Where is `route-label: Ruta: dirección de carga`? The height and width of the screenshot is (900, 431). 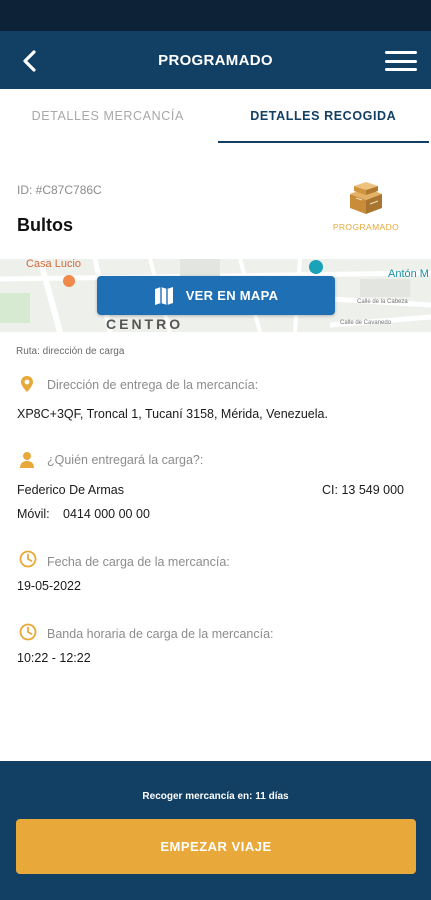
route-label: Ruta: dirección de carga is located at coordinates (70, 351).